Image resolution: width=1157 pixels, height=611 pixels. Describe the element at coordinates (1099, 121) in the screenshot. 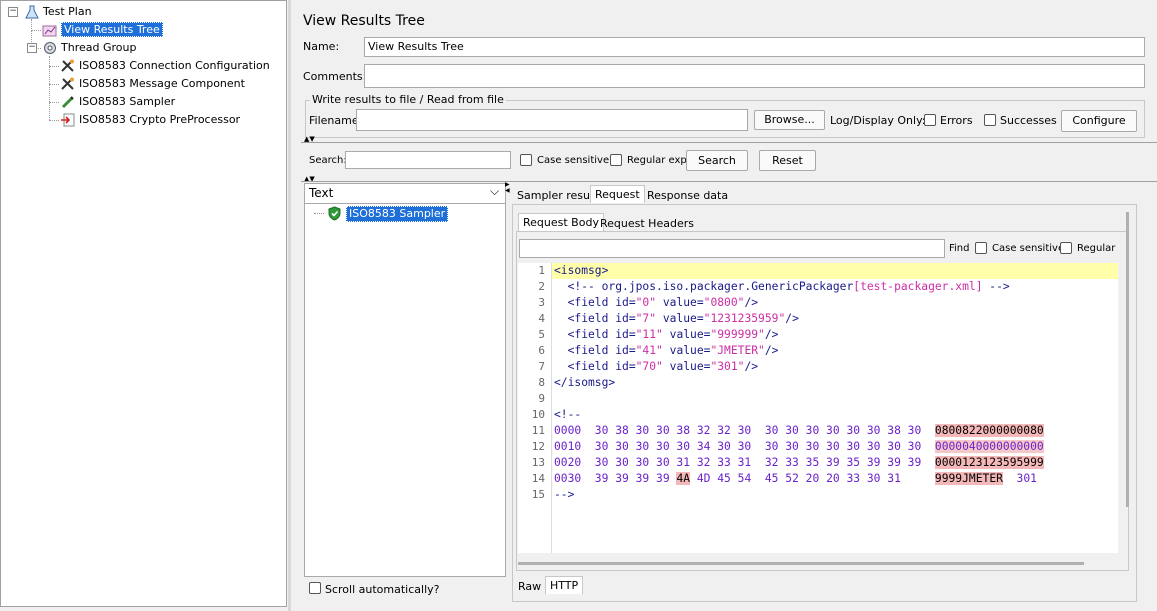

I see `configure-button: Configure` at that location.